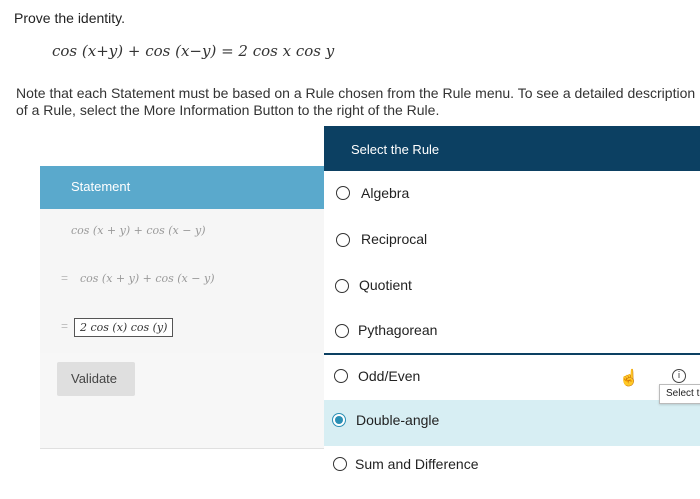 The width and height of the screenshot is (700, 499). What do you see at coordinates (629, 378) in the screenshot?
I see `hand-pointer-icon: ☝` at bounding box center [629, 378].